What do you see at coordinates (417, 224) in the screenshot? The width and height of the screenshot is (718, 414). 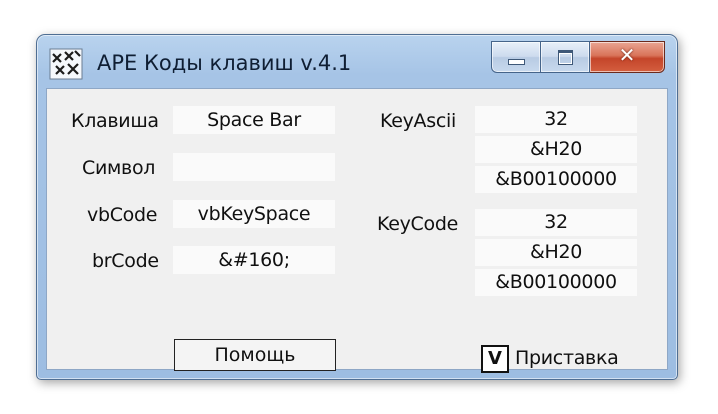 I see `keycode-label: KeyCode` at bounding box center [417, 224].